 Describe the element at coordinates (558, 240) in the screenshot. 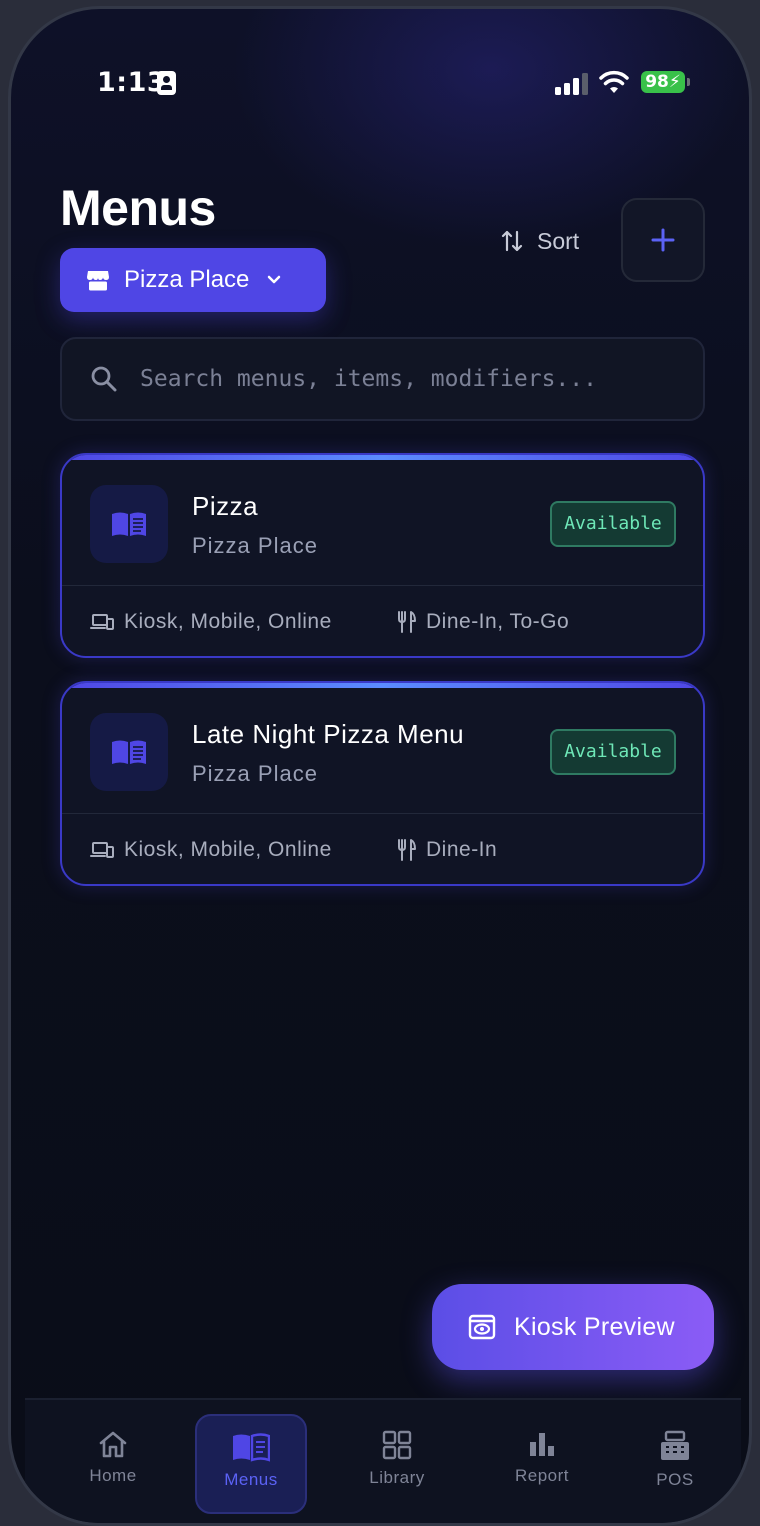

I see `sort-label: Sort` at that location.